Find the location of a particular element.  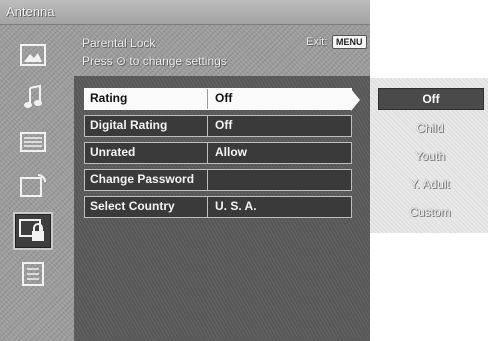

option-youth: Youth is located at coordinates (430, 156).